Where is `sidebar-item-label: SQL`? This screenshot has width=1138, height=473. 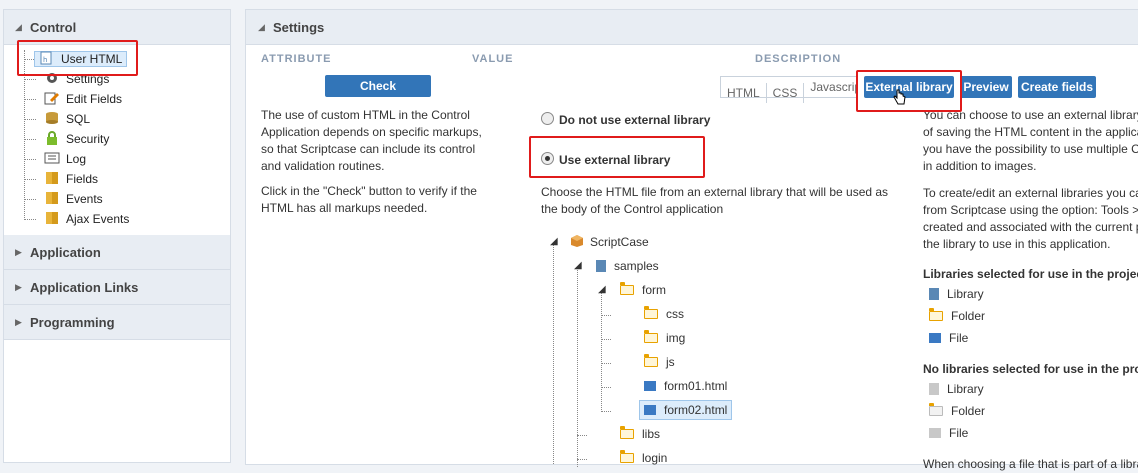 sidebar-item-label: SQL is located at coordinates (78, 119).